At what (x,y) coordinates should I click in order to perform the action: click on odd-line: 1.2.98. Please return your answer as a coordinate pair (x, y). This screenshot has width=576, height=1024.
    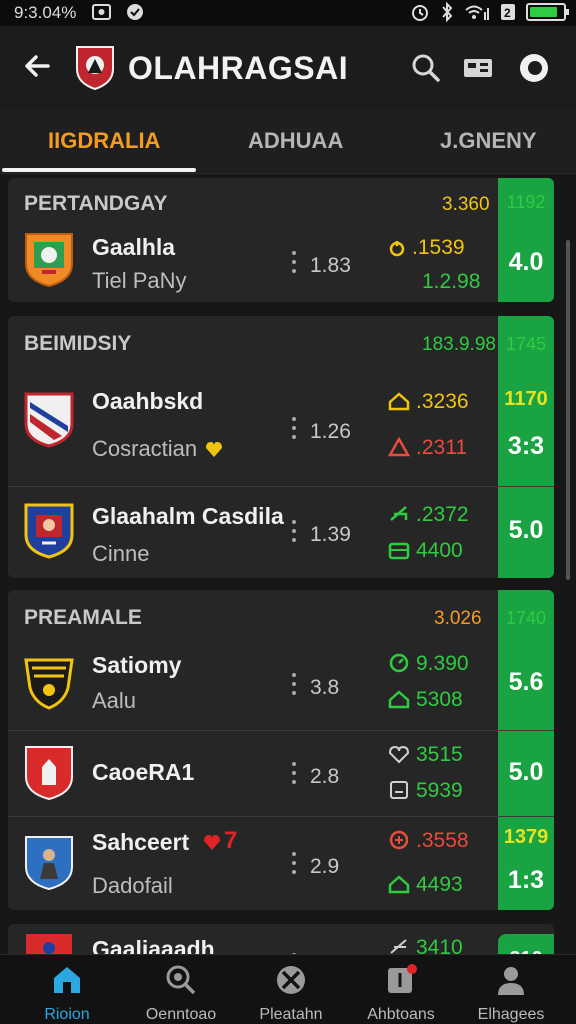
    Looking at the image, I should click on (451, 282).